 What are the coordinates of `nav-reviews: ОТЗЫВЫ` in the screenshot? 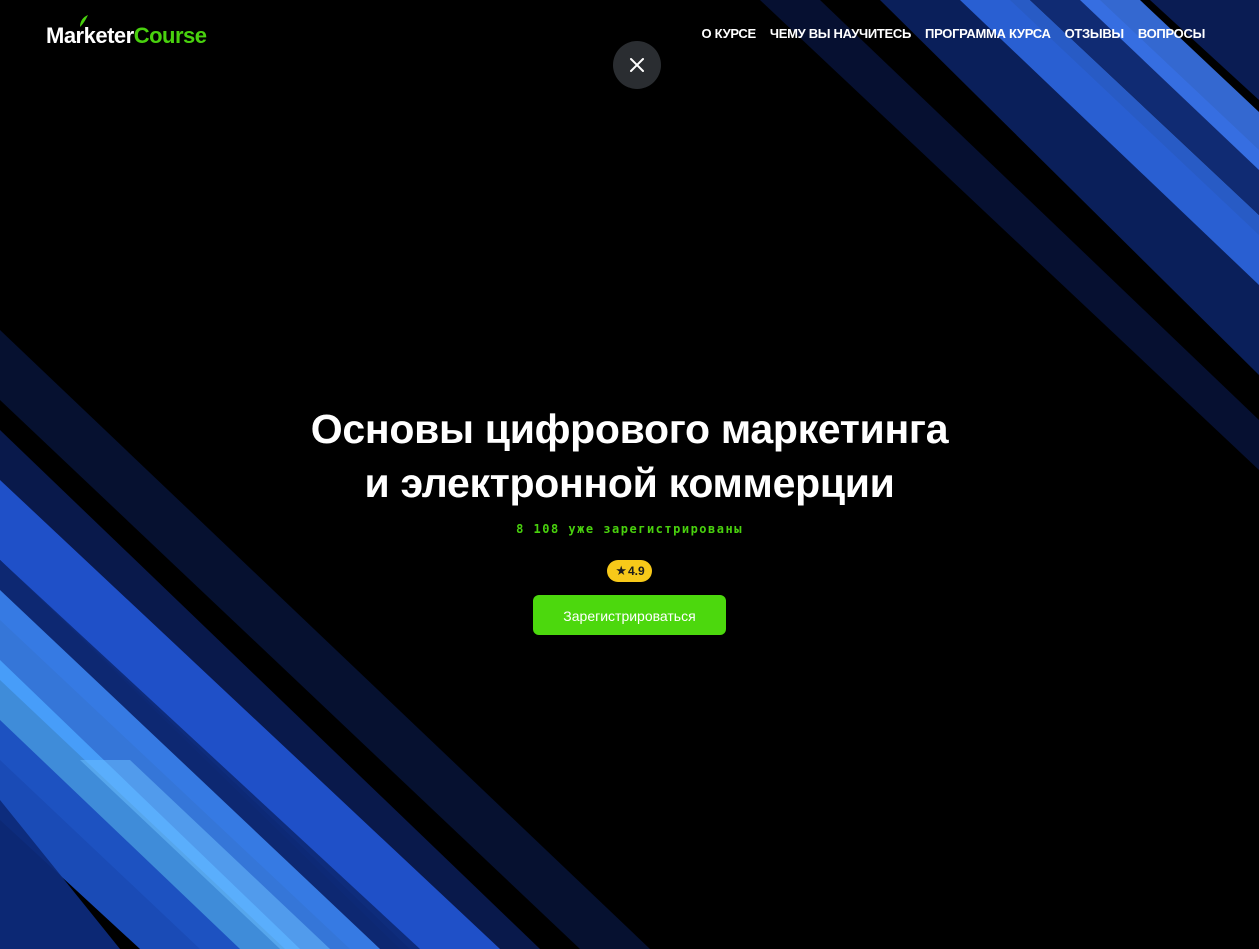 It's located at (1095, 33).